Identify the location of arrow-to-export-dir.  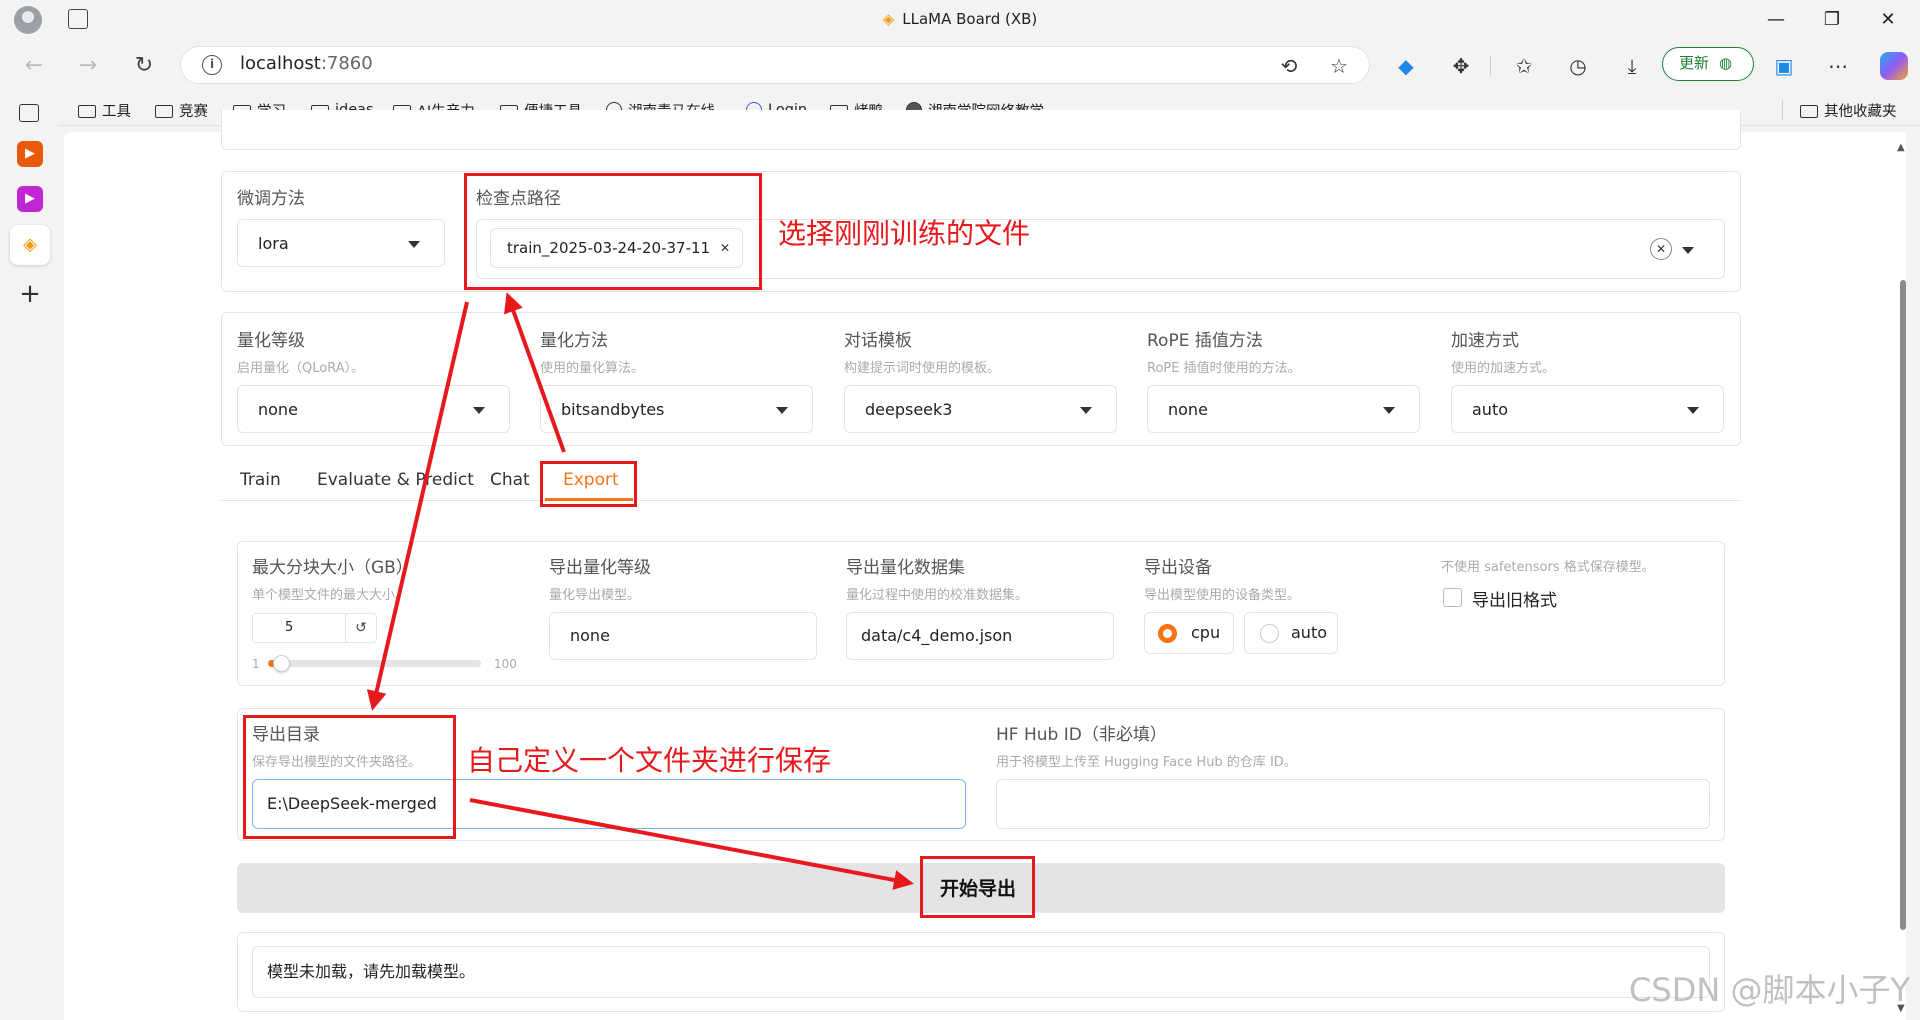
(417, 506).